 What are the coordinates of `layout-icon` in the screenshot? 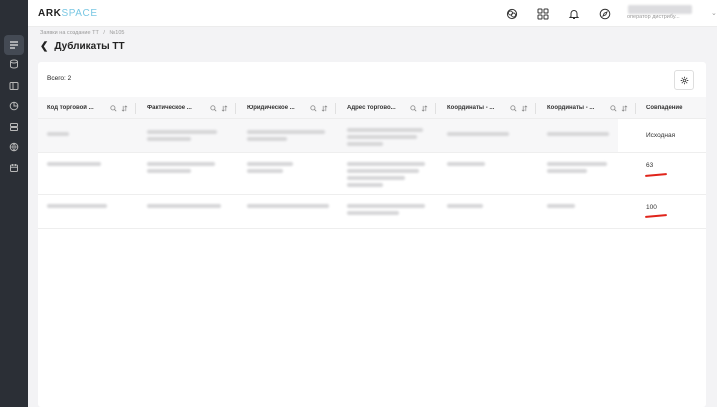 It's located at (14, 86).